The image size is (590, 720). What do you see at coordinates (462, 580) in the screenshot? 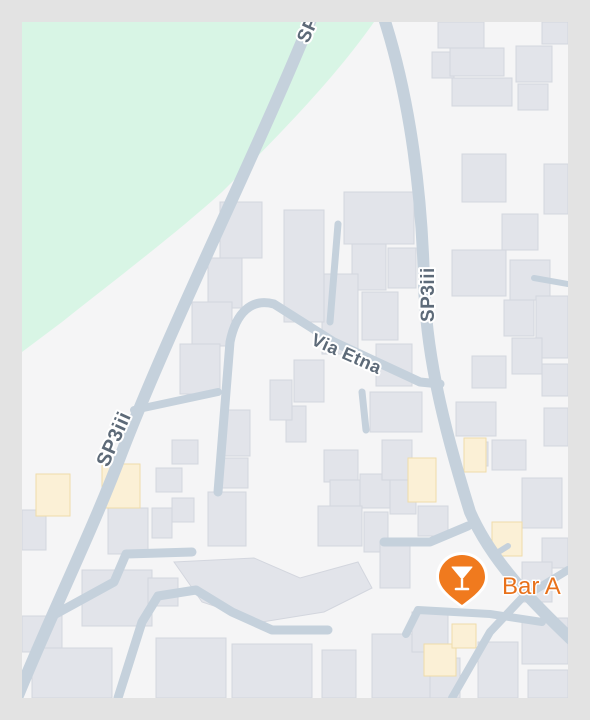
I see `poi-marker-bar` at bounding box center [462, 580].